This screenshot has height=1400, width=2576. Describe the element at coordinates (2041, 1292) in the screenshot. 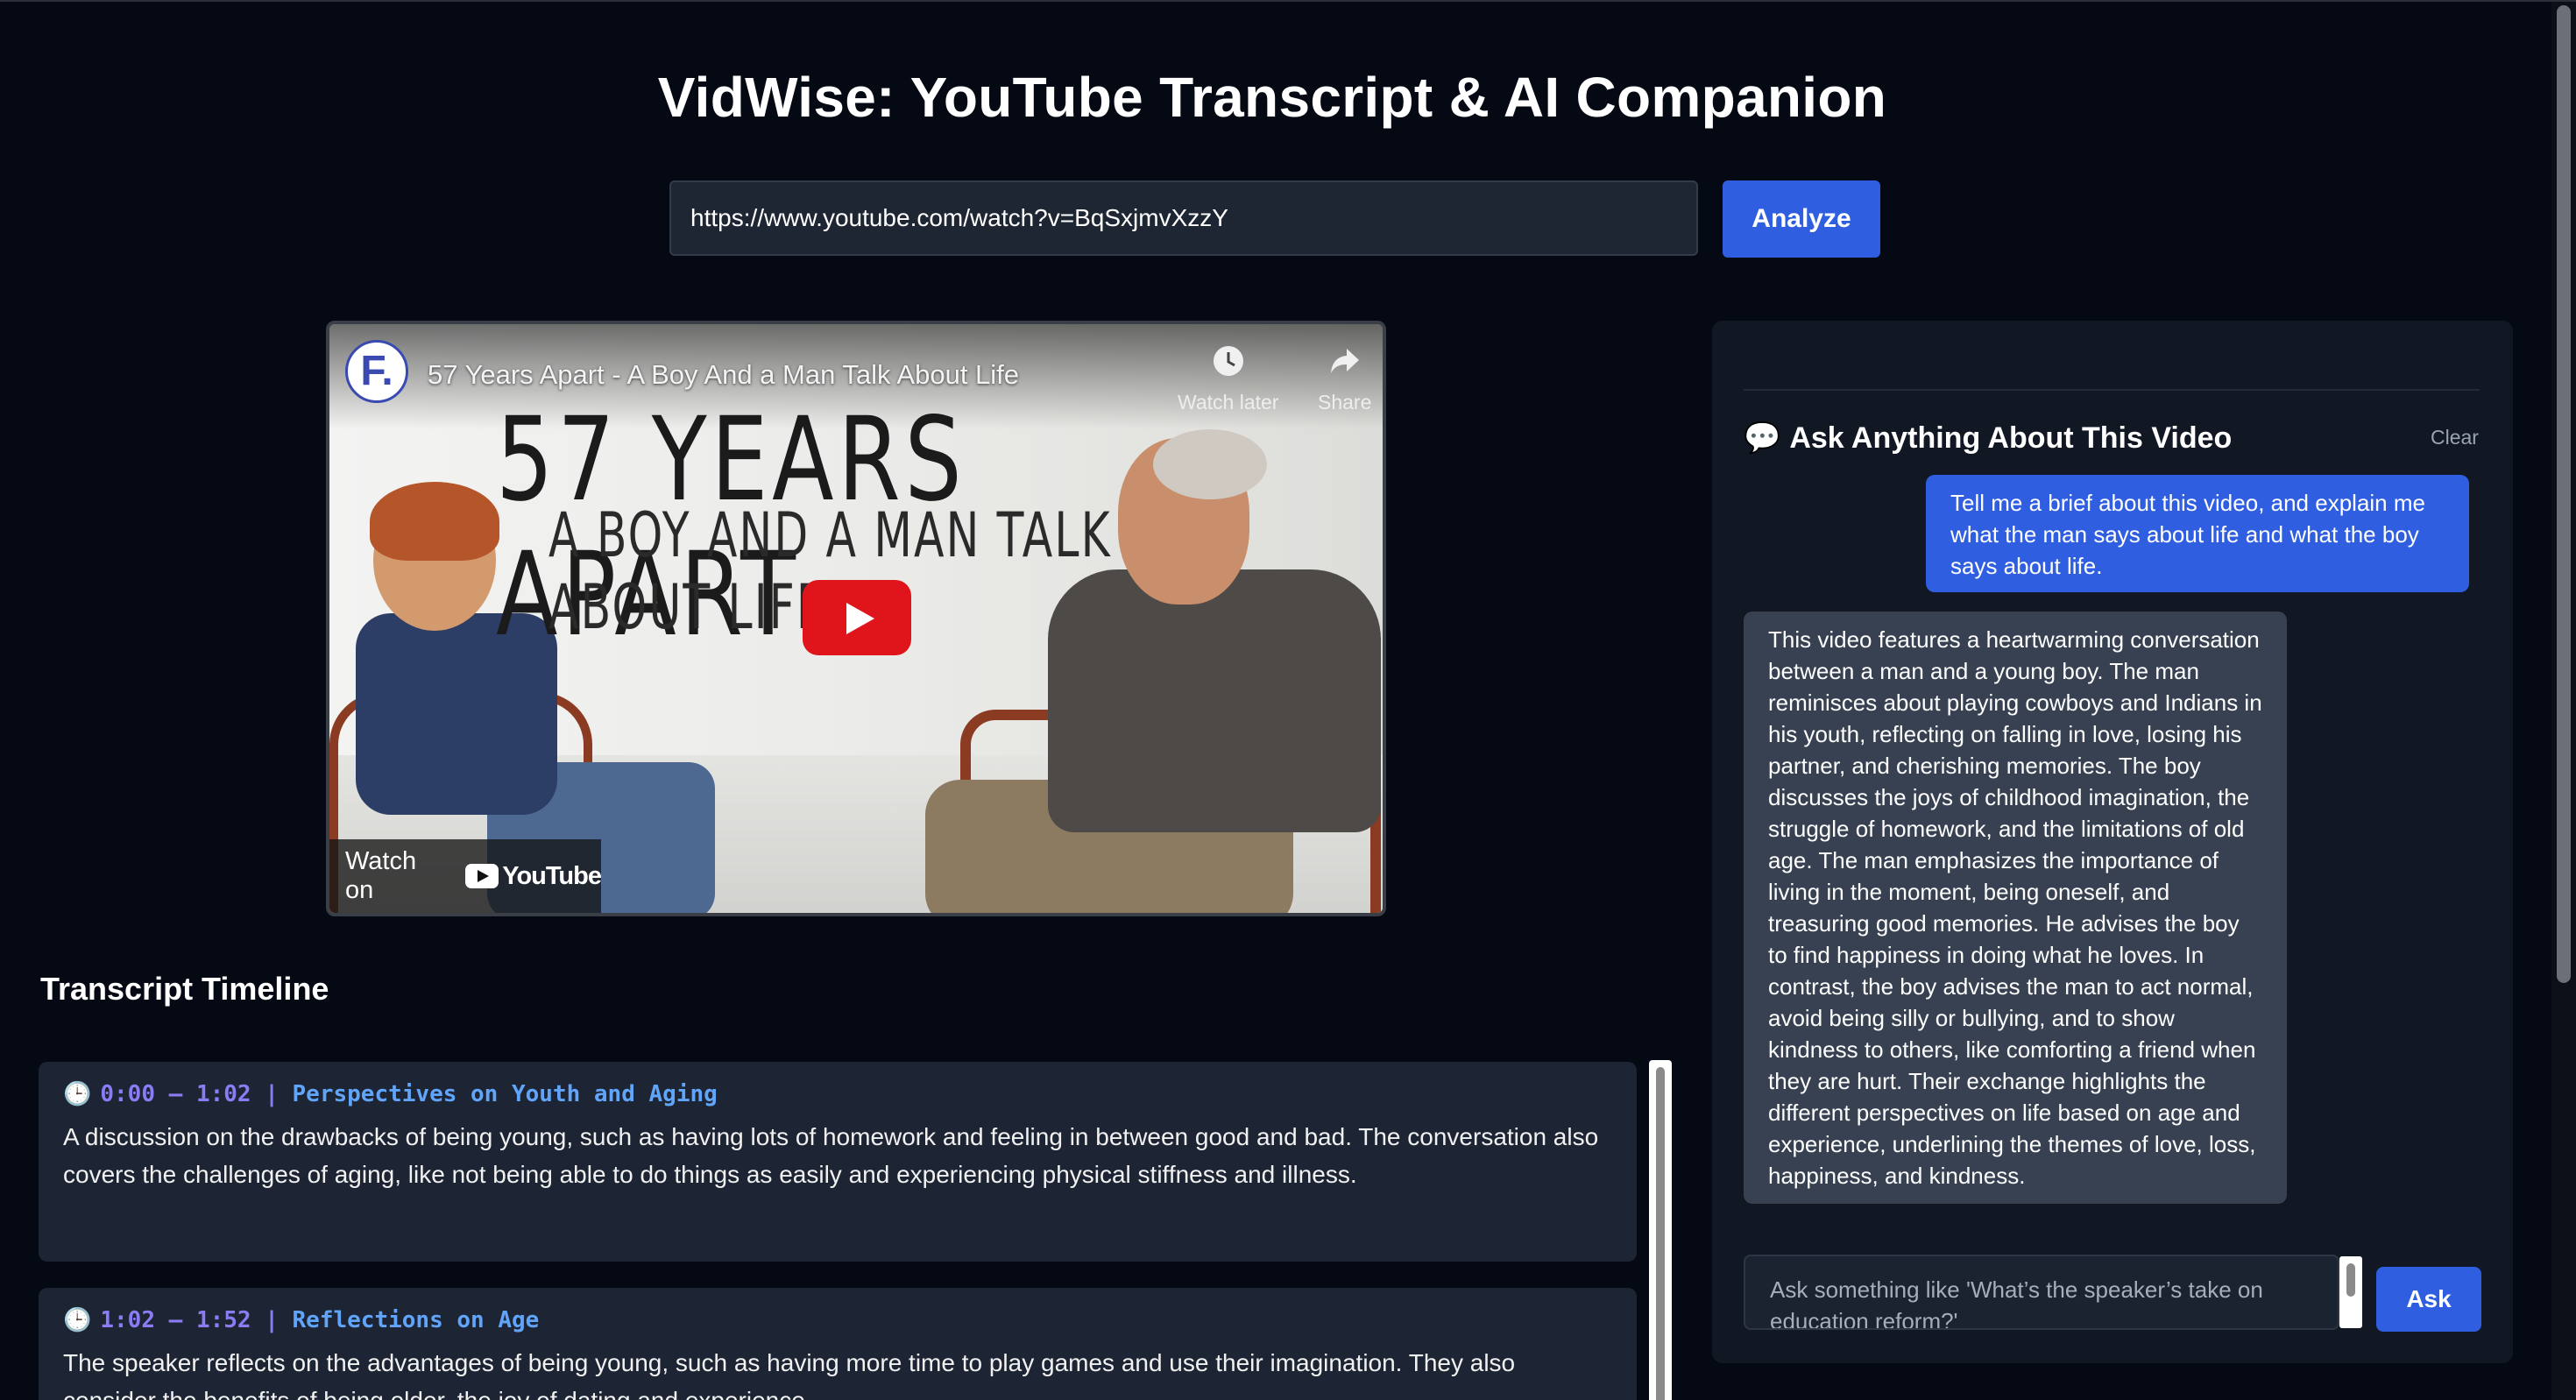

I see `ask-question-input` at that location.